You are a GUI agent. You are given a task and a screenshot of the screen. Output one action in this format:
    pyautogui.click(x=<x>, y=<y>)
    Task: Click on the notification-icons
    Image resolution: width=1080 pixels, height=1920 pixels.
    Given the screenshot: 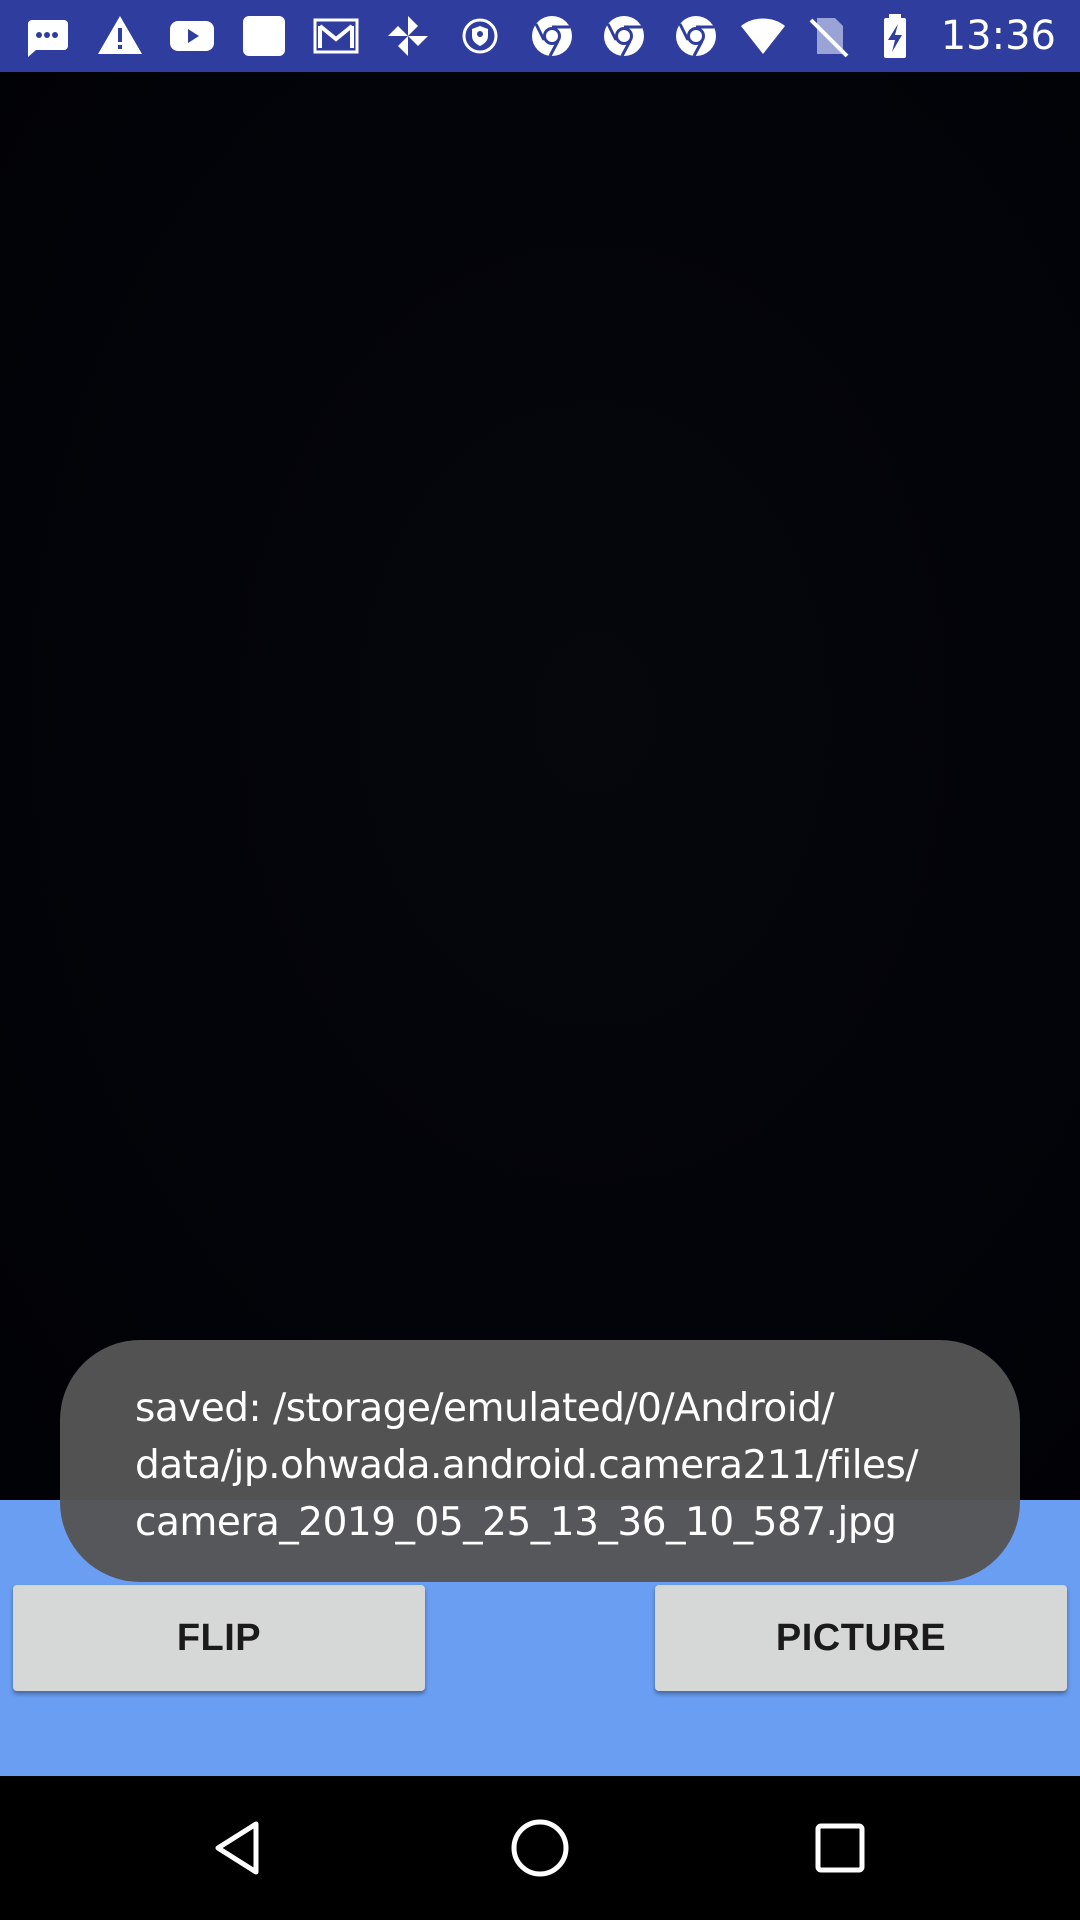 What is the action you would take?
    pyautogui.click(x=382, y=36)
    